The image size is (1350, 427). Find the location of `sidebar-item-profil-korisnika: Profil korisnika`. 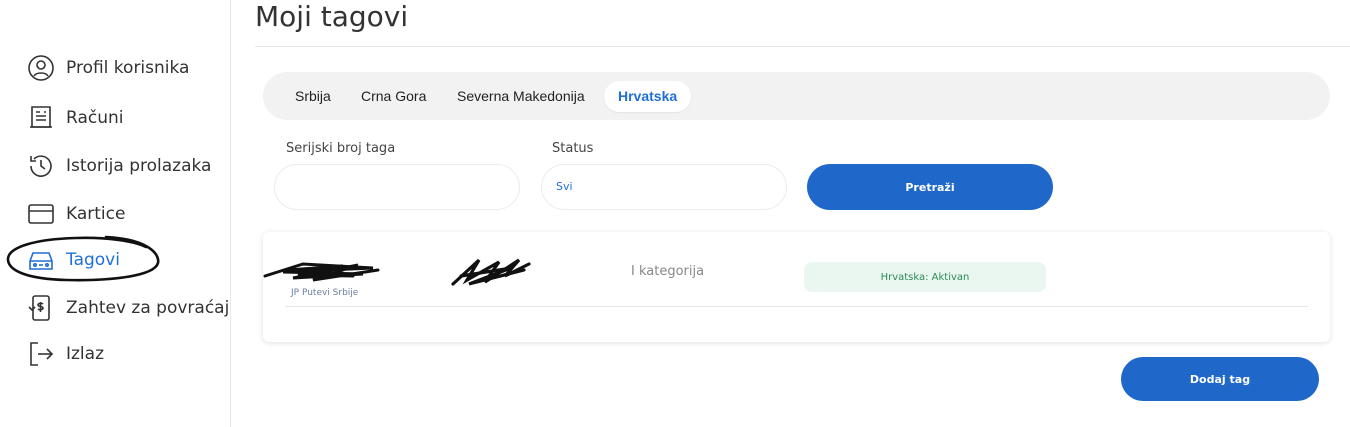

sidebar-item-profil-korisnika: Profil korisnika is located at coordinates (107, 68).